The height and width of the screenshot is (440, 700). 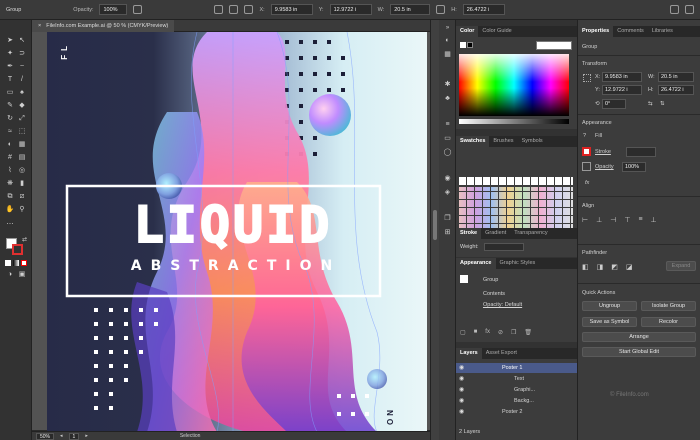 I want to click on ungroup-button: Ungroup, so click(x=609, y=306).